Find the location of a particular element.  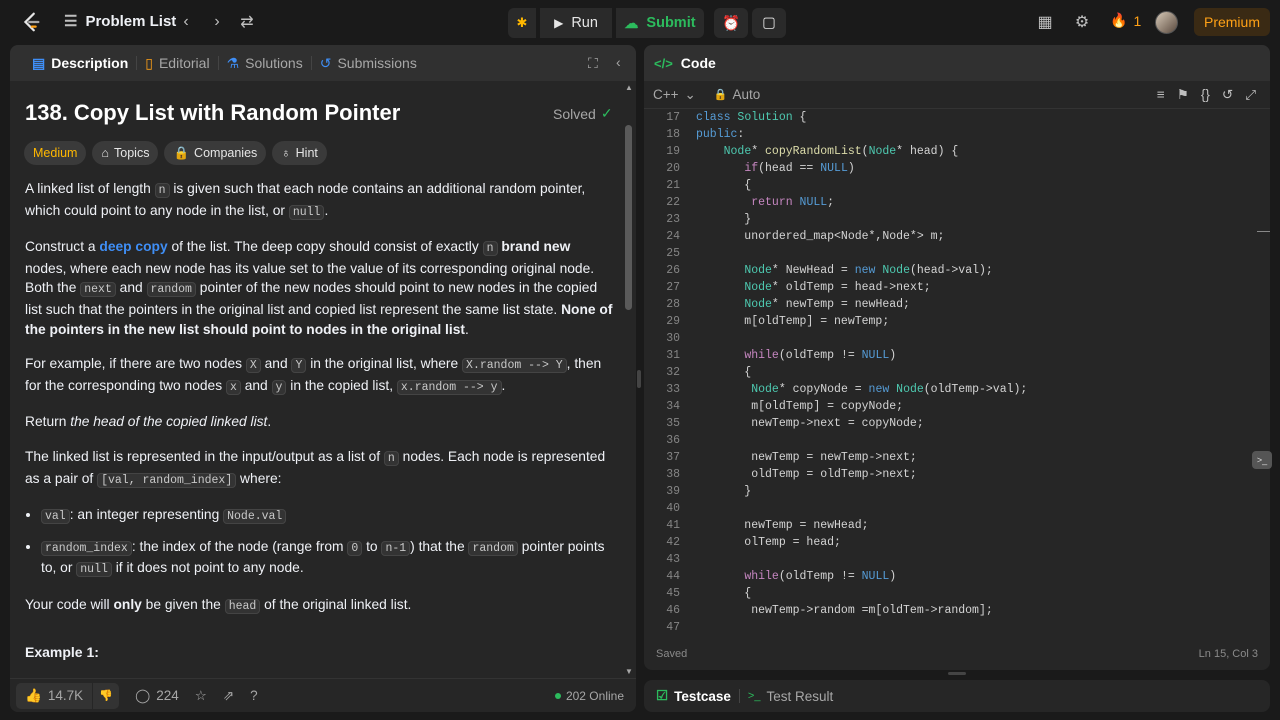

tab-submissions: ↺ Submissions is located at coordinates (368, 63).